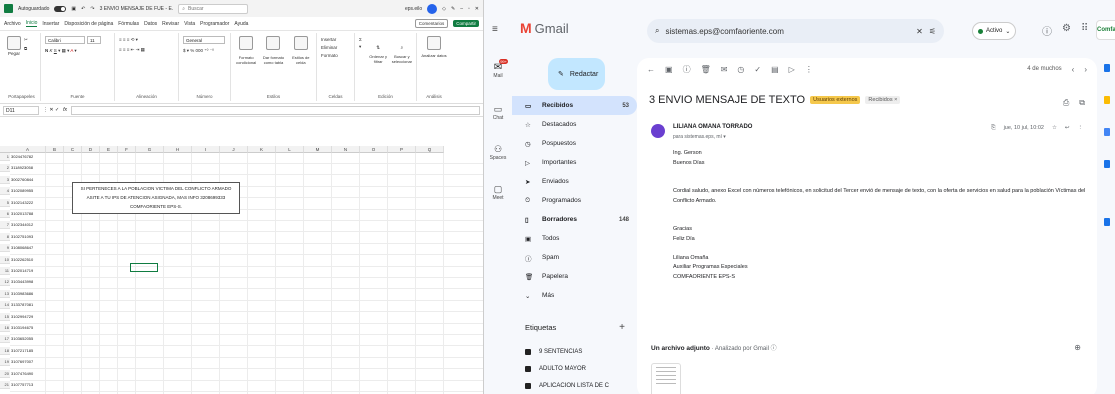  What do you see at coordinates (329, 47) in the screenshot?
I see `delete-cells-button: Eliminar` at bounding box center [329, 47].